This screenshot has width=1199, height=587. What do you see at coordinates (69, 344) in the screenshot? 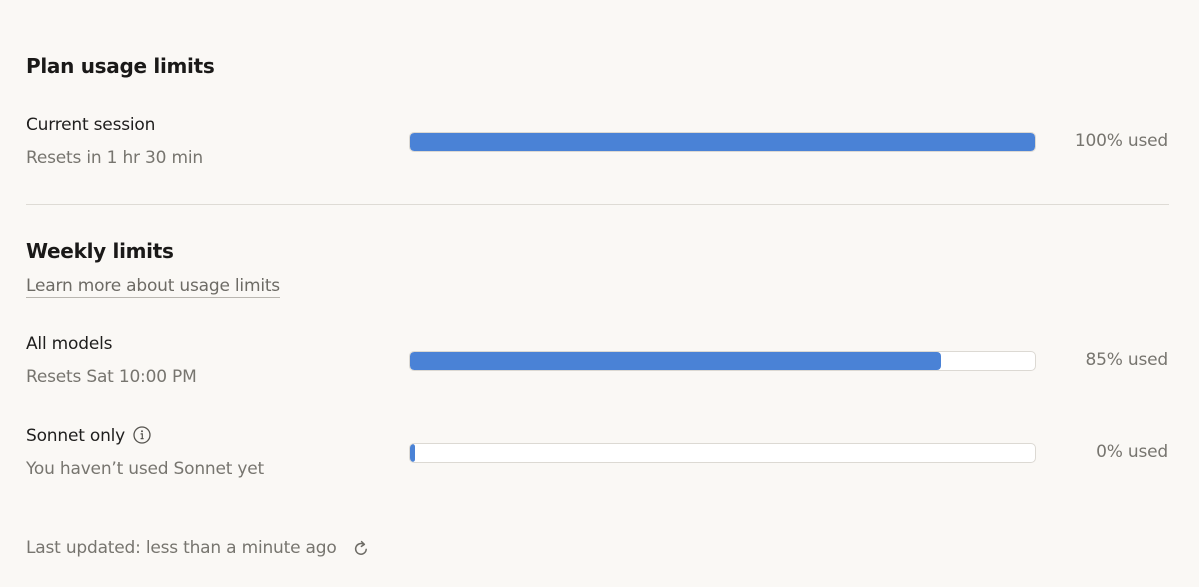
I see `all-models-label: All models` at bounding box center [69, 344].